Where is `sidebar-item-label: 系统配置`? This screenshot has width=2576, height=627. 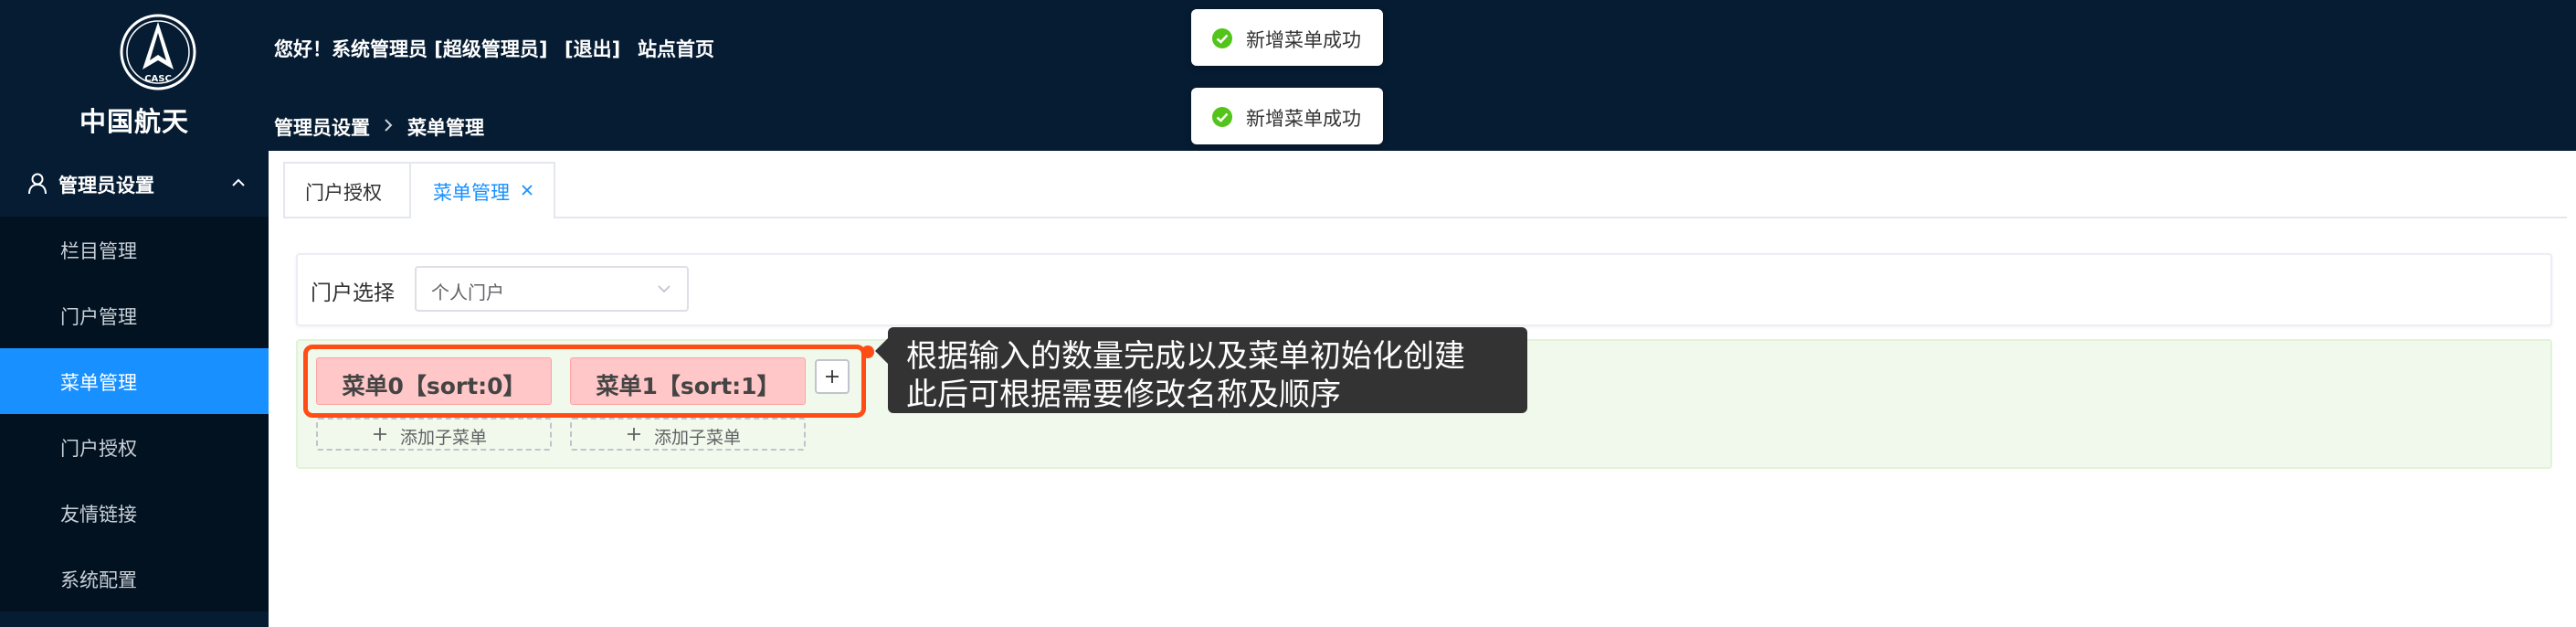 sidebar-item-label: 系统配置 is located at coordinates (98, 580).